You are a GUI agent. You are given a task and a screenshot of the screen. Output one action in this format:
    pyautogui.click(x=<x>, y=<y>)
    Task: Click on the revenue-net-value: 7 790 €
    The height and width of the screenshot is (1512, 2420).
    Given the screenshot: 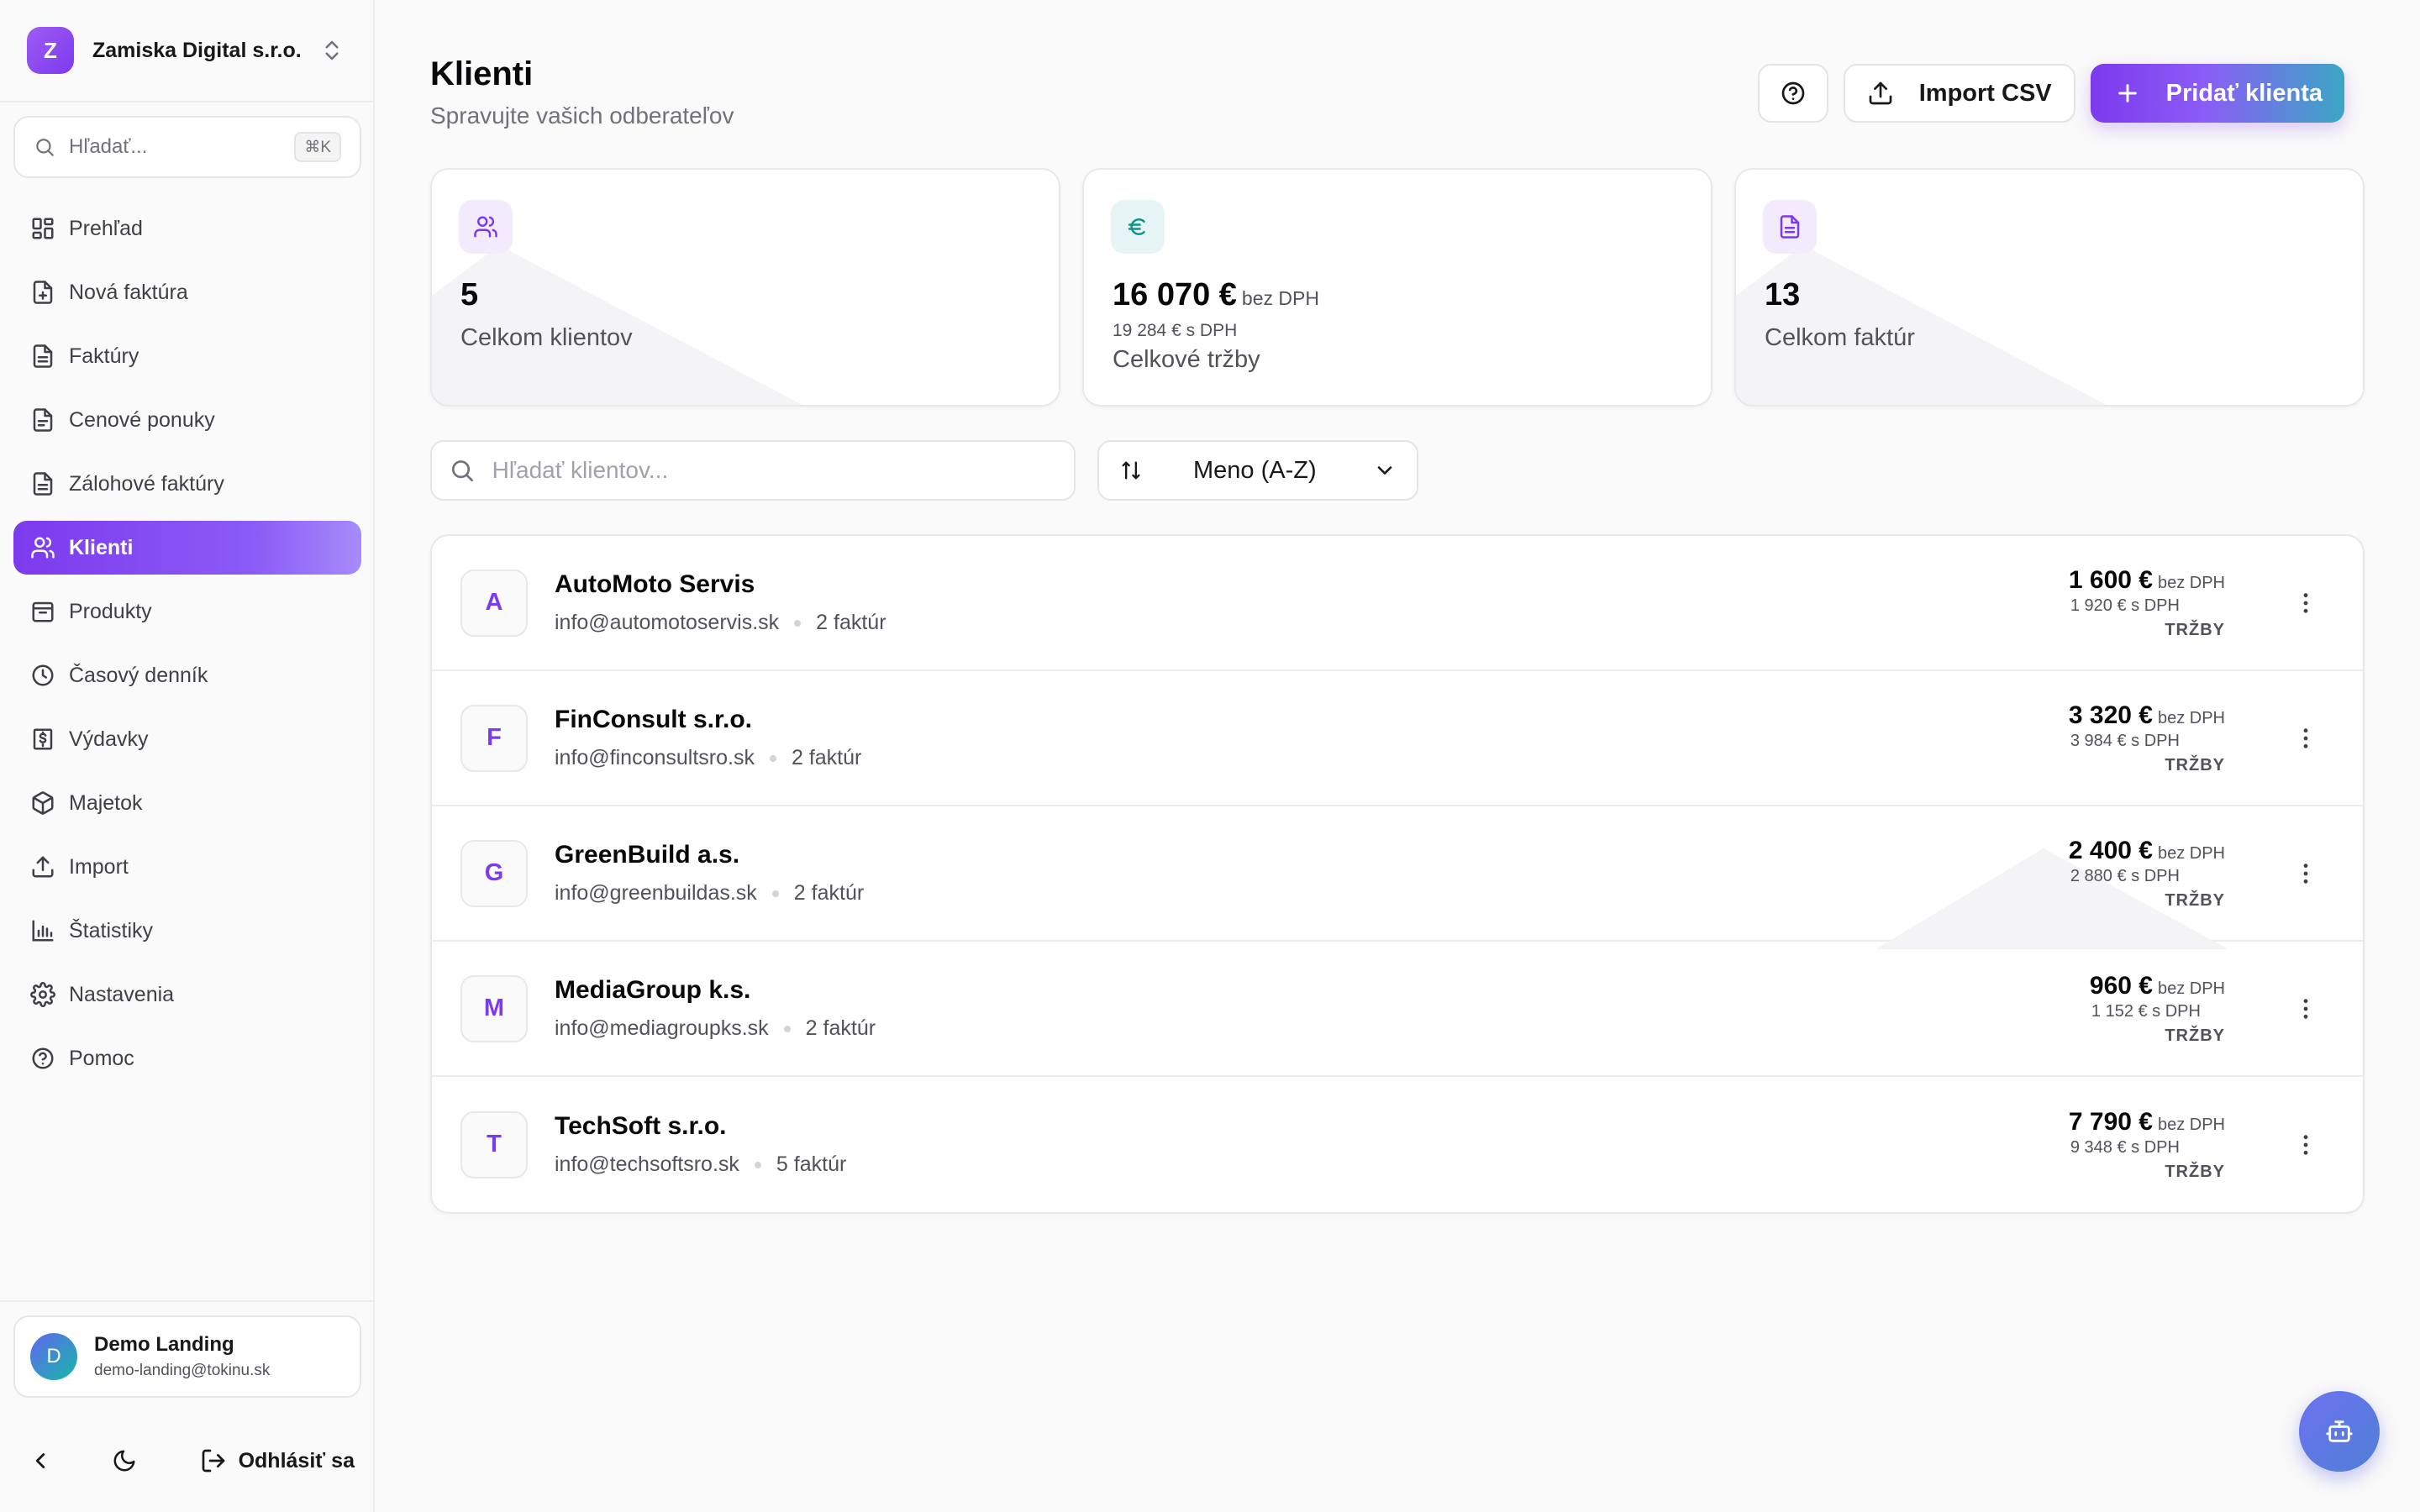 What is the action you would take?
    pyautogui.click(x=2110, y=1121)
    